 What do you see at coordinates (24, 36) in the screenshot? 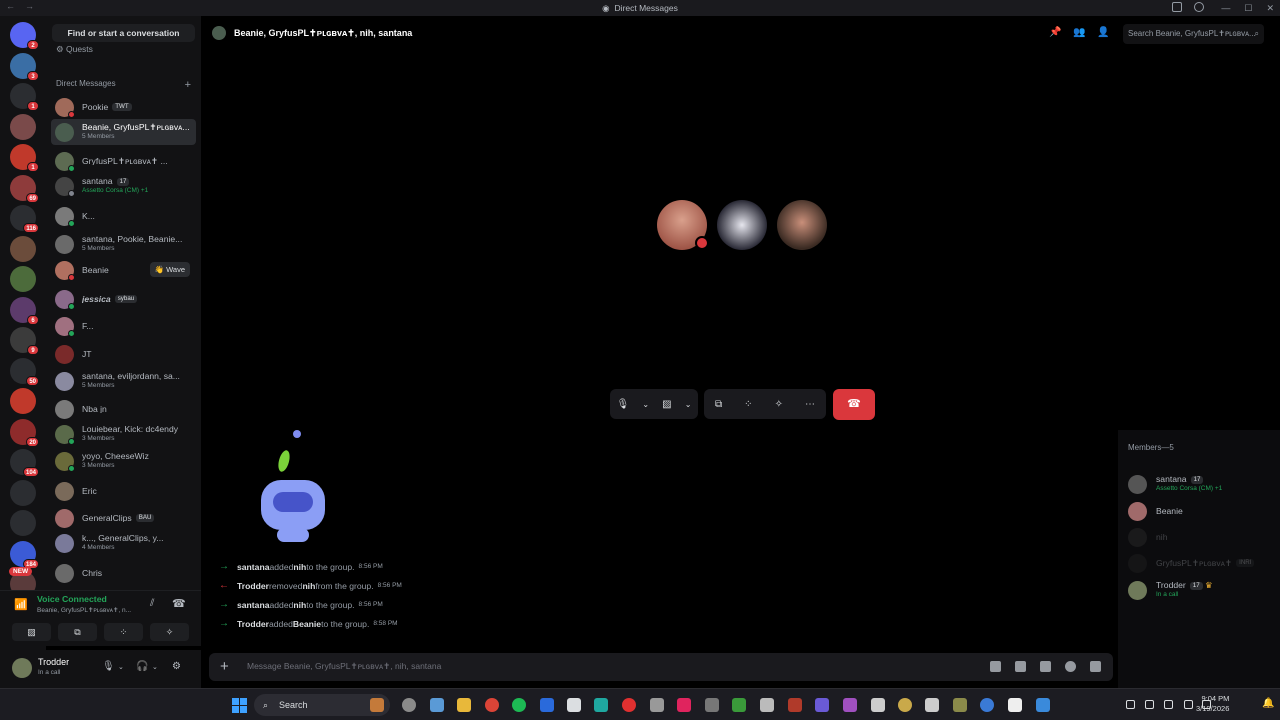
I see `discord-home-icon: 2` at bounding box center [24, 36].